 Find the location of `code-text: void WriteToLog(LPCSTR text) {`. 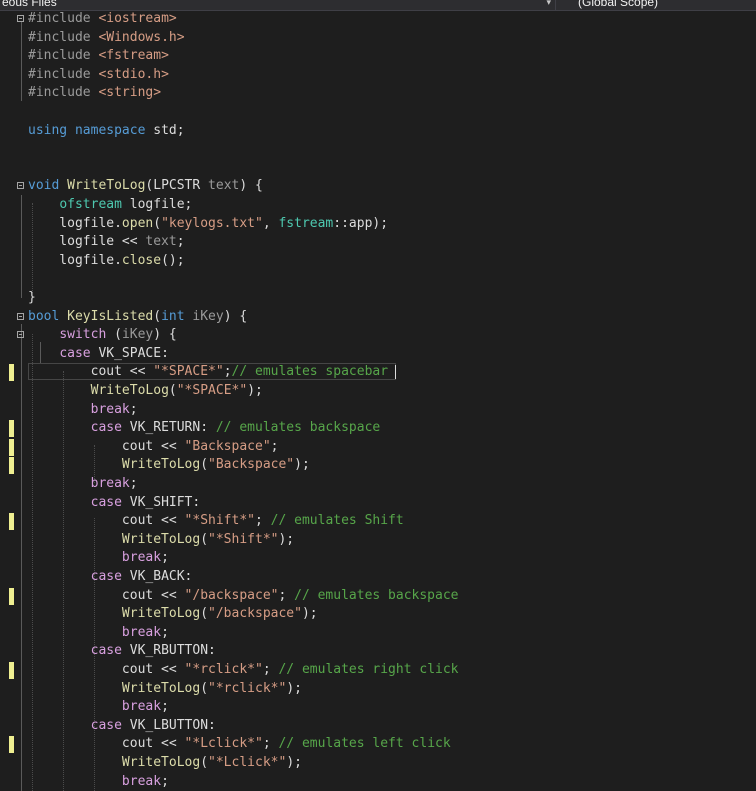

code-text: void WriteToLog(LPCSTR text) { is located at coordinates (145, 186).